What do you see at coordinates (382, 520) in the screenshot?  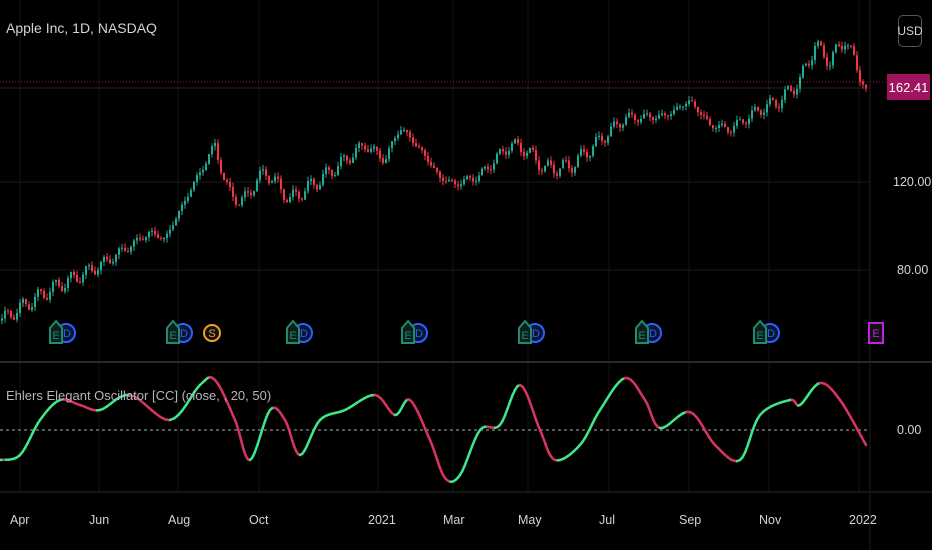 I see `time-tick: 2021` at bounding box center [382, 520].